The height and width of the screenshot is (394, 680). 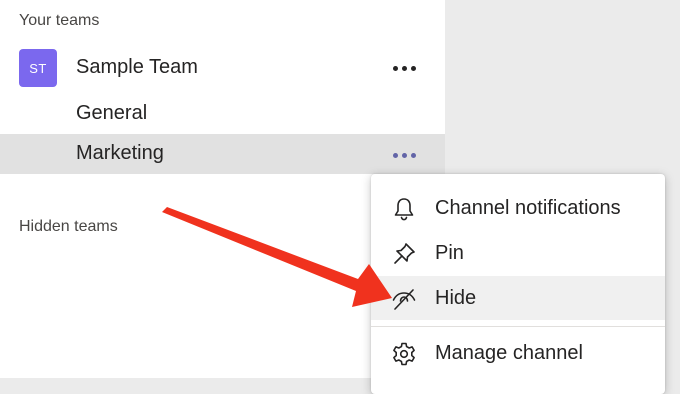 I want to click on menu-item-label: Pin, so click(x=449, y=253).